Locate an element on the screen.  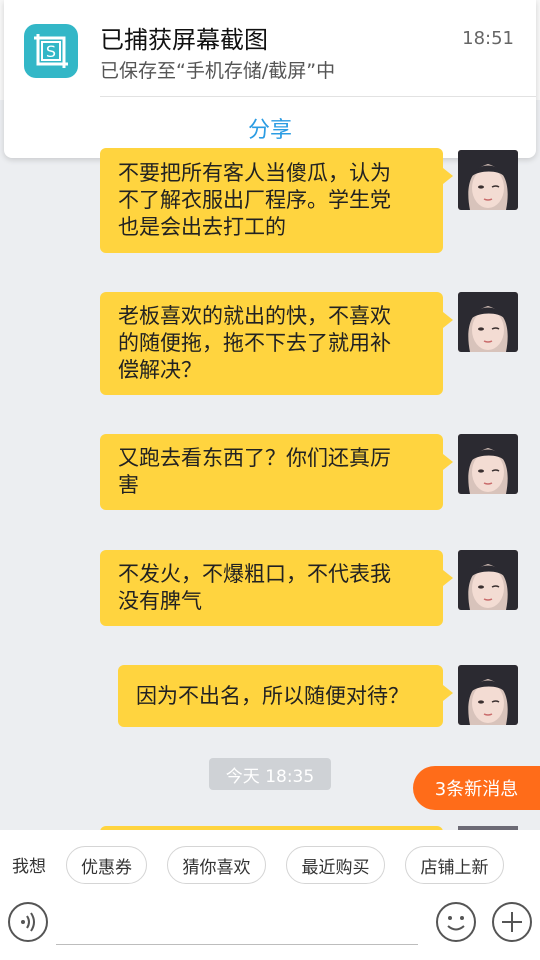
message-line: 没有脾气 is located at coordinates (160, 601).